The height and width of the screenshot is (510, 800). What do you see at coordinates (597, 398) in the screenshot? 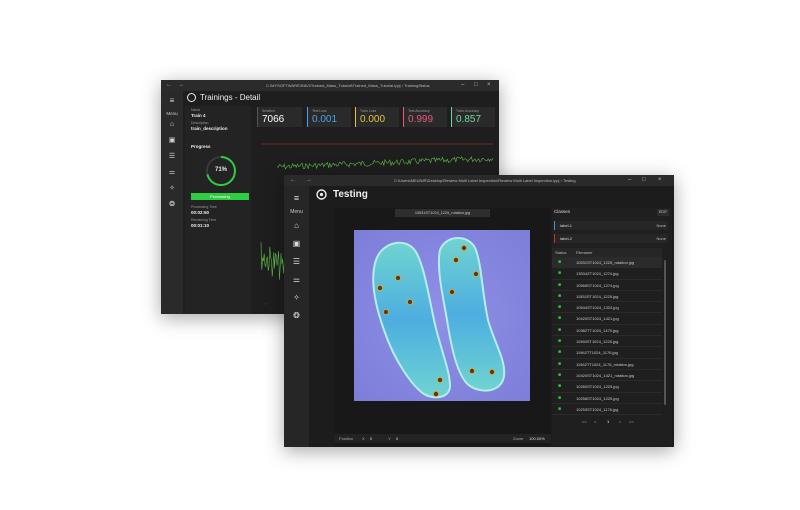
I see `filename-cell: 10258ST1024_1225.jpg` at bounding box center [597, 398].